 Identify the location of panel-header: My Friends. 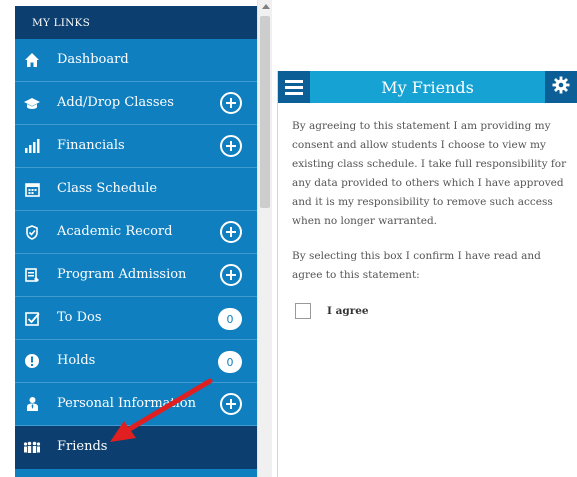
(427, 87).